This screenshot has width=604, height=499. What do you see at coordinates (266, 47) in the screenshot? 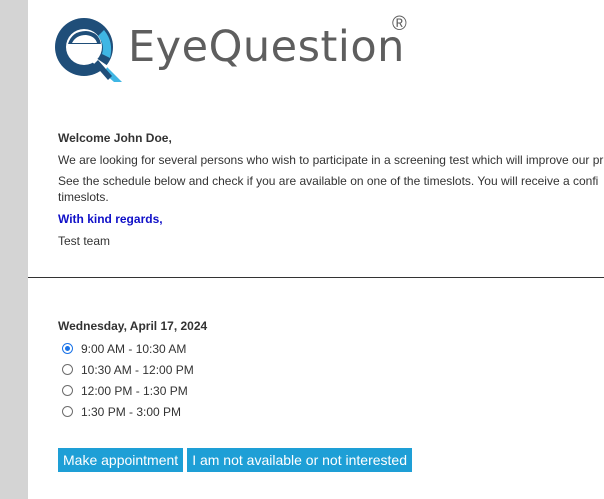
I see `brand-name: EyeQuestion` at bounding box center [266, 47].